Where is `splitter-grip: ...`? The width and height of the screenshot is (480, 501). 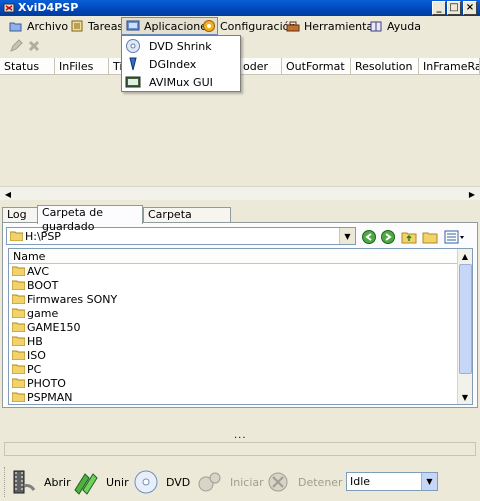
splitter-grip: ... is located at coordinates (240, 435).